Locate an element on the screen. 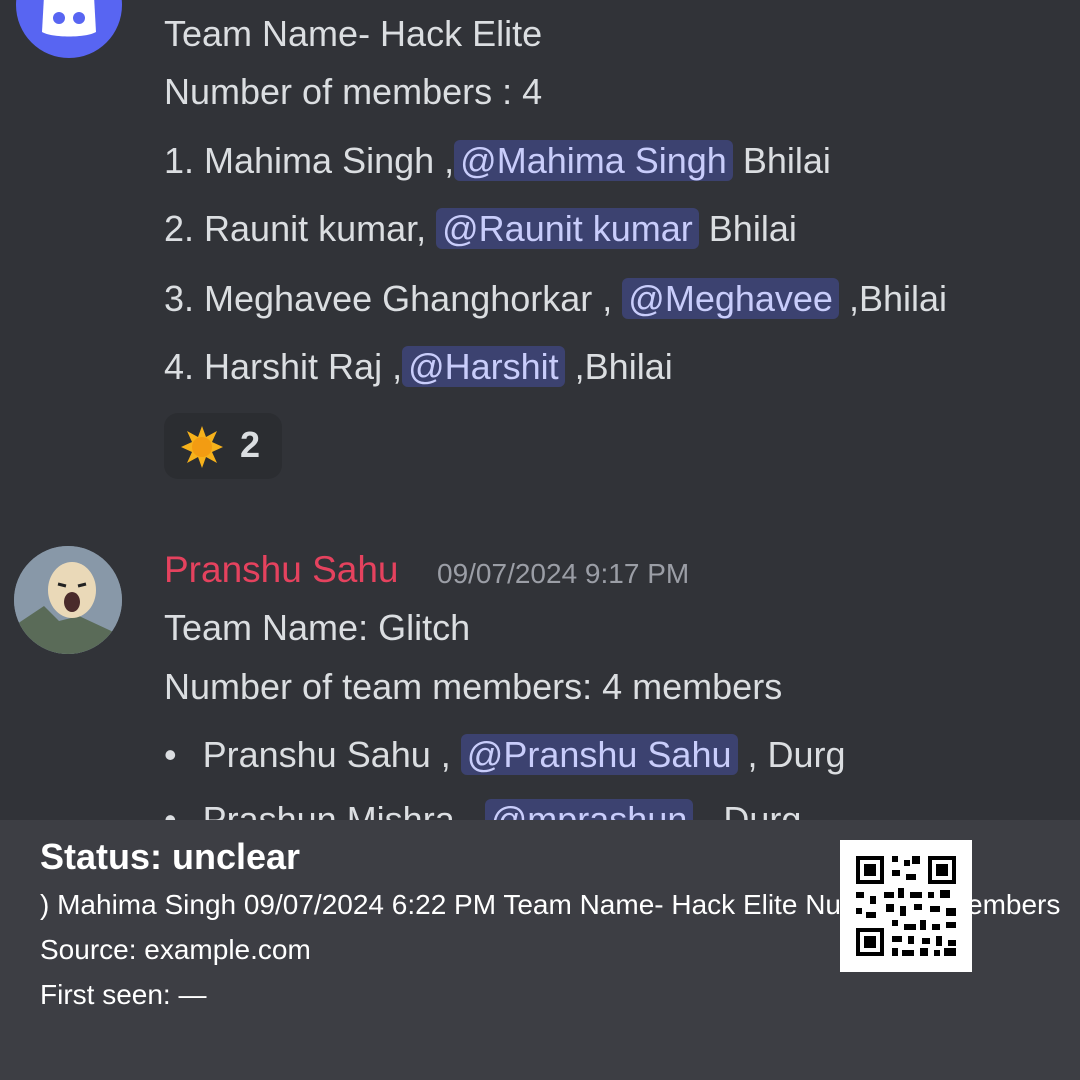  avatar-image is located at coordinates (68, 600).